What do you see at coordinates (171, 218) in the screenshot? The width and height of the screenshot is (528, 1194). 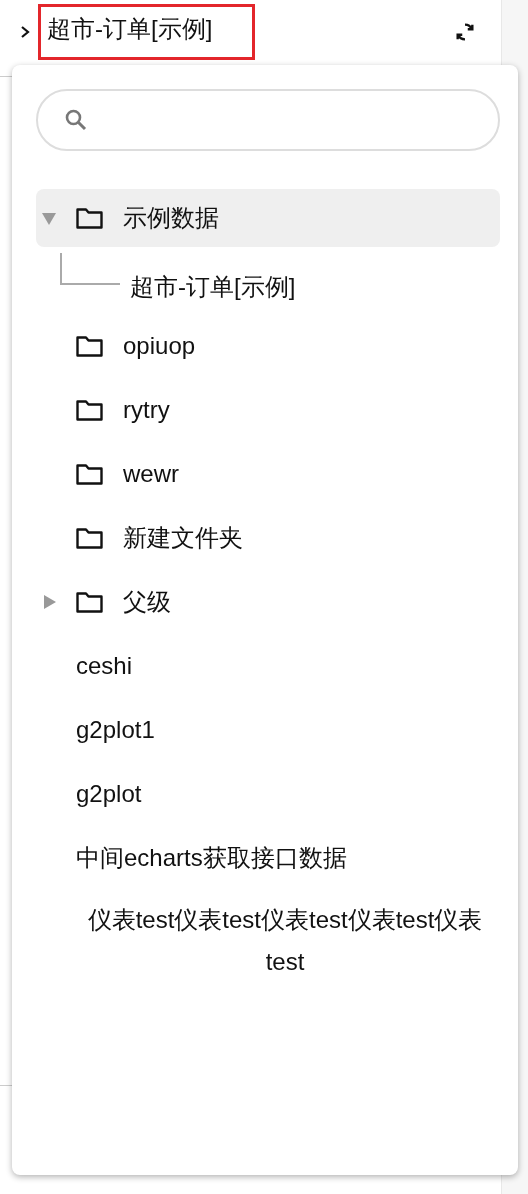 I see `folder-label: 示例数据` at bounding box center [171, 218].